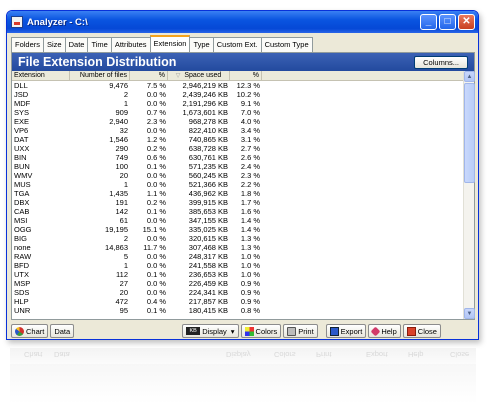  Describe the element at coordinates (238, 175) in the screenshot. I see `table-row: WMV 20 0.0 % 560,245 KB 2.3 %` at that location.